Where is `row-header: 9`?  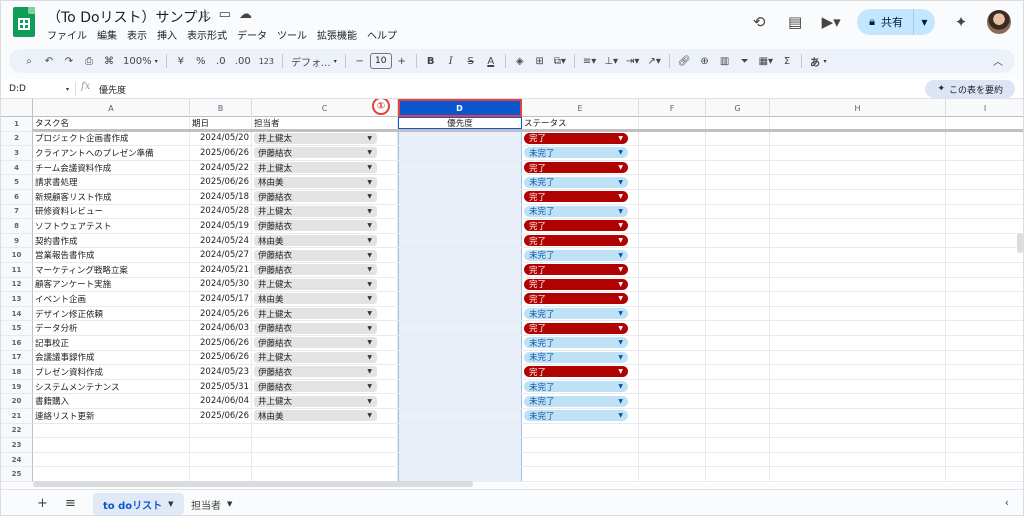
row-header: 9 is located at coordinates (17, 241).